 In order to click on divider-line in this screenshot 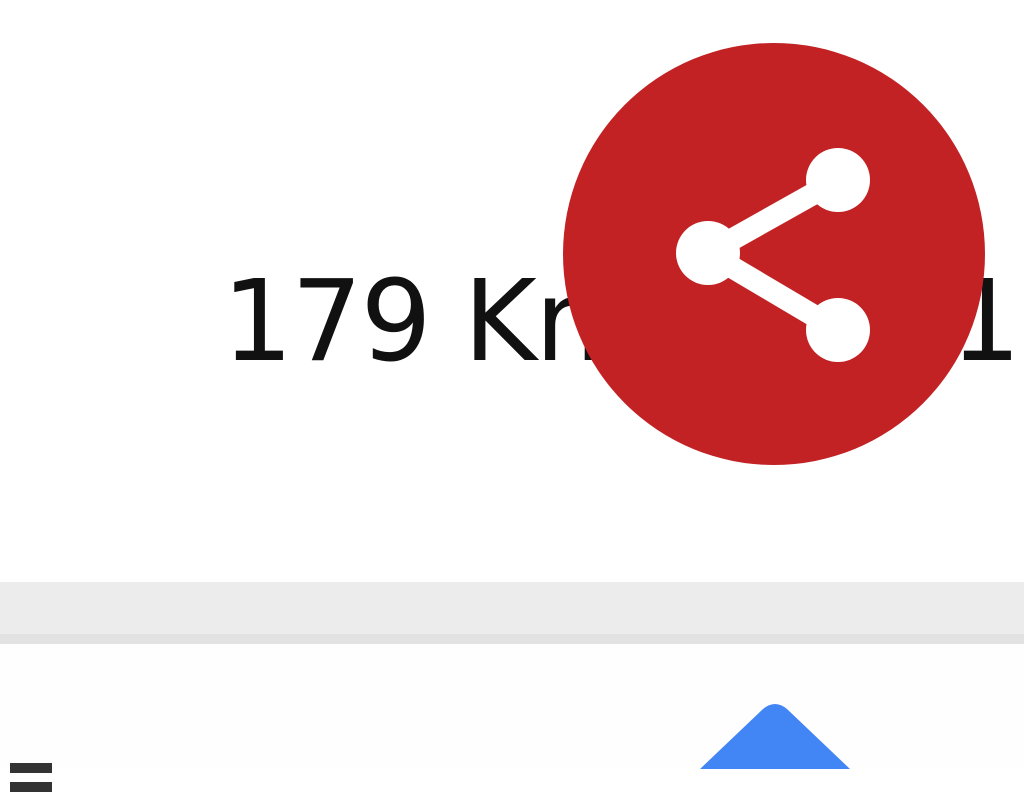, I will do `click(512, 639)`.